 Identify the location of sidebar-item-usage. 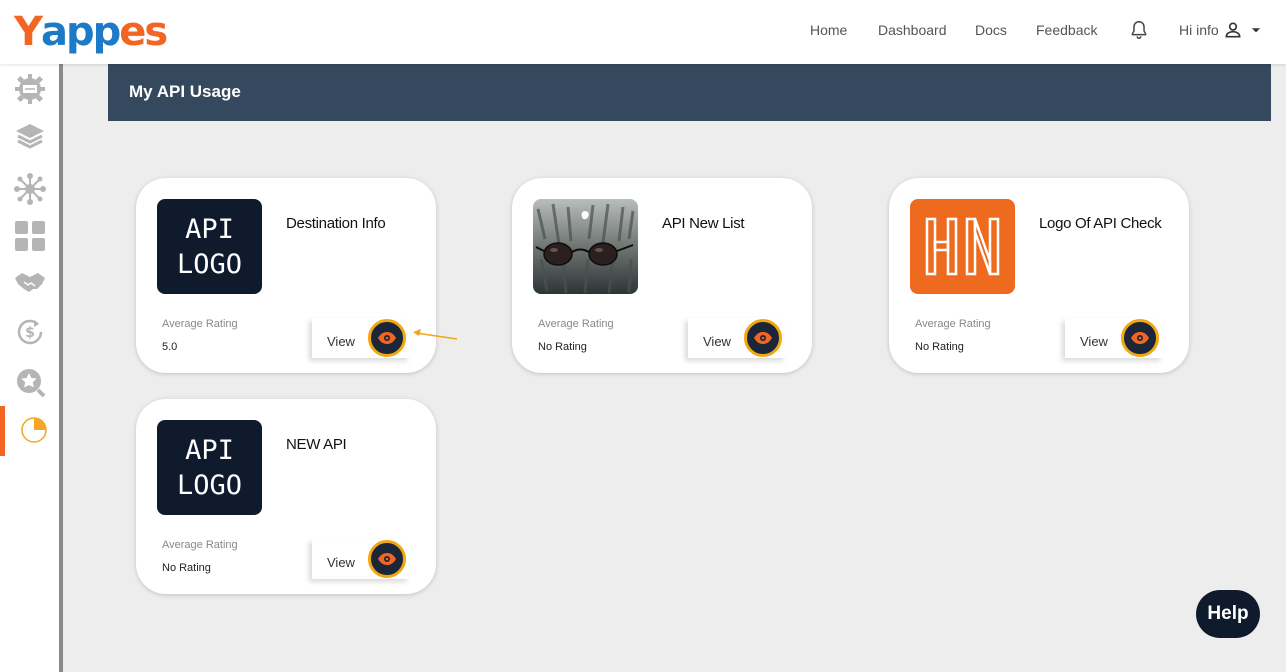
(34, 430).